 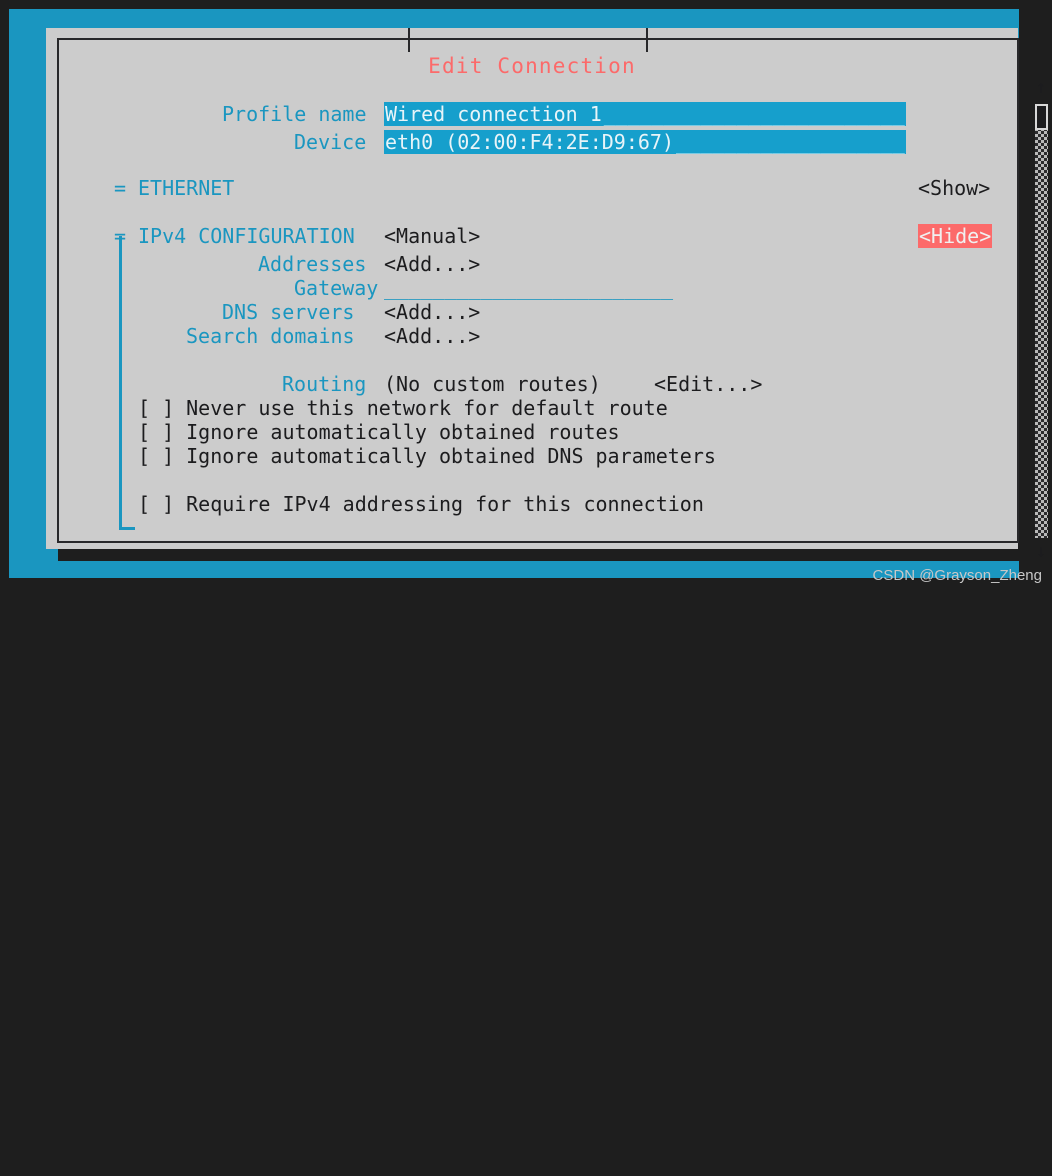 What do you see at coordinates (120, 383) in the screenshot?
I see `ipv4-section-bracket-line` at bounding box center [120, 383].